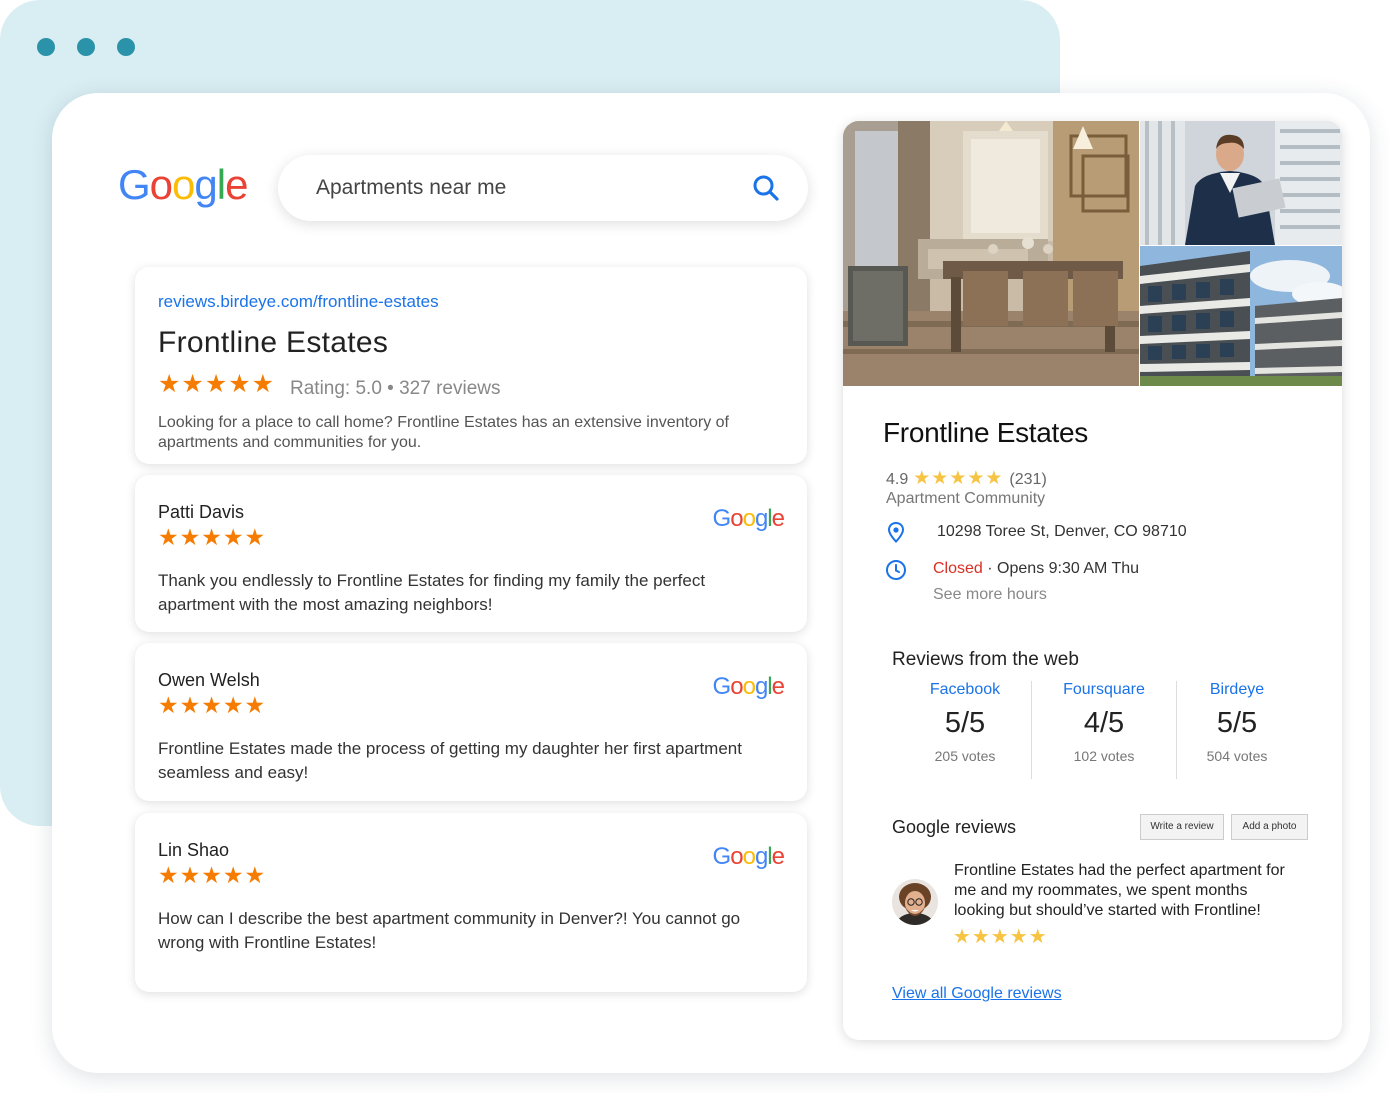  What do you see at coordinates (298, 302) in the screenshot?
I see `result-url-link: reviews.birdeye.com/frontline-estates` at bounding box center [298, 302].